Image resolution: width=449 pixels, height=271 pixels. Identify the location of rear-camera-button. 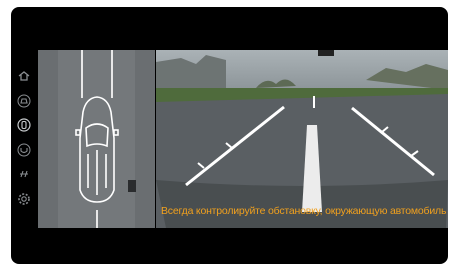
(24, 150).